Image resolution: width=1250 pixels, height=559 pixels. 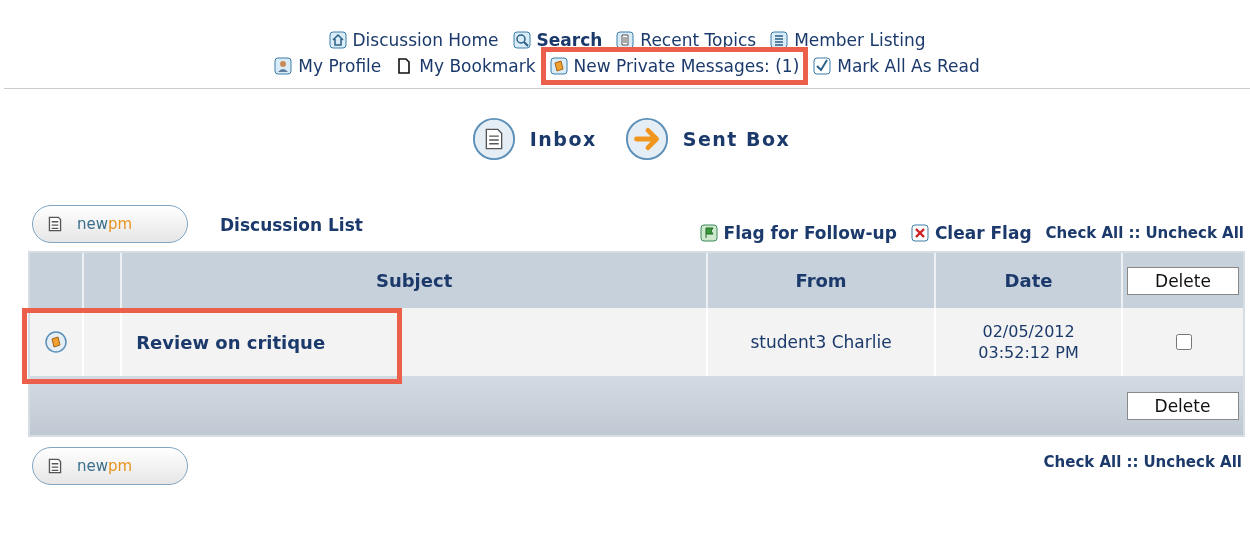 What do you see at coordinates (810, 233) in the screenshot?
I see `action-link: Flag for Follow-up` at bounding box center [810, 233].